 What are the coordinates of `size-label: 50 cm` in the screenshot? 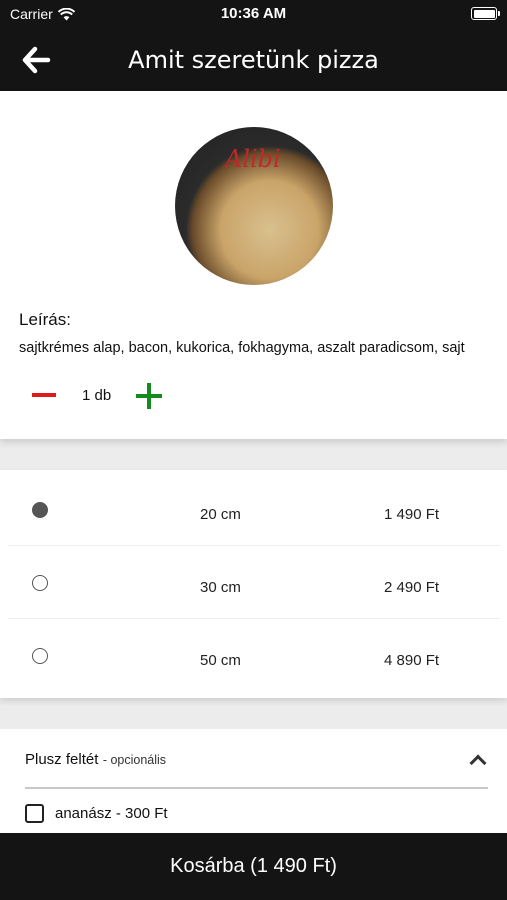 It's located at (220, 660).